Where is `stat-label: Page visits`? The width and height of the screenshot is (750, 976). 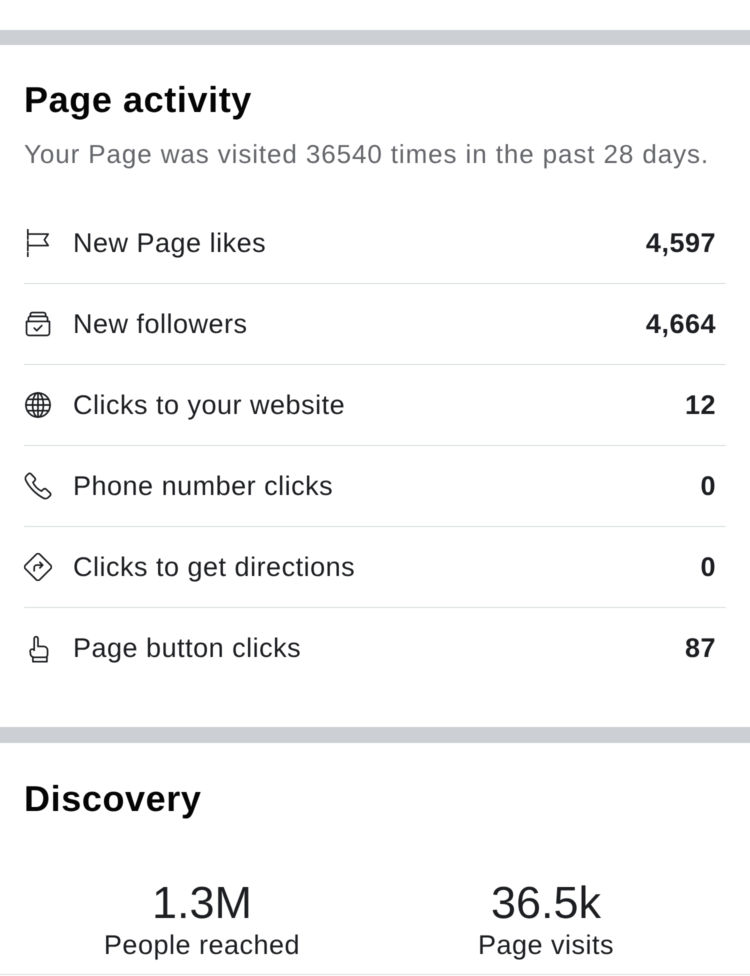
stat-label: Page visits is located at coordinates (546, 945).